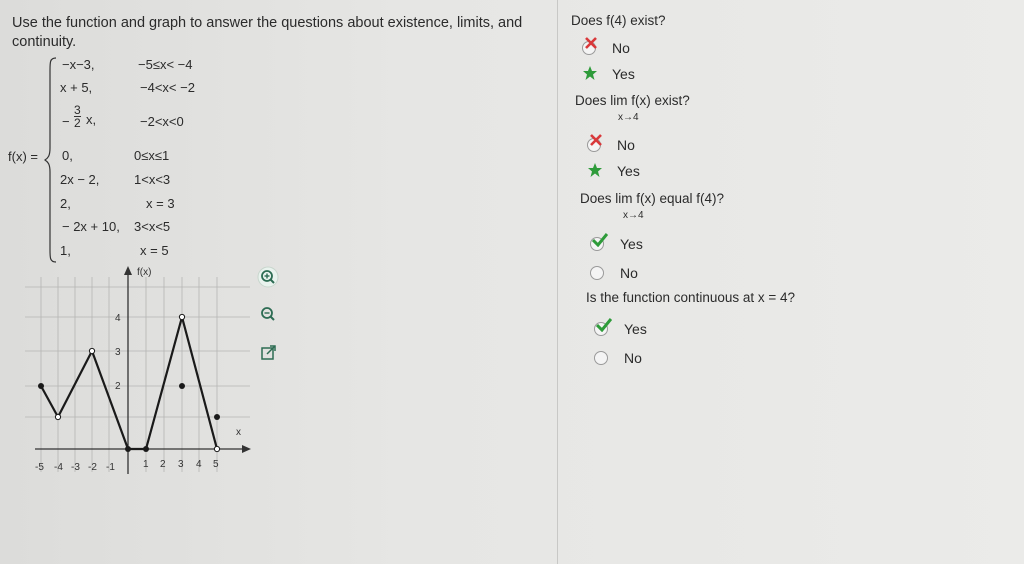 This screenshot has width=1024, height=564. What do you see at coordinates (199, 464) in the screenshot?
I see `x-tick-label: 4` at bounding box center [199, 464].